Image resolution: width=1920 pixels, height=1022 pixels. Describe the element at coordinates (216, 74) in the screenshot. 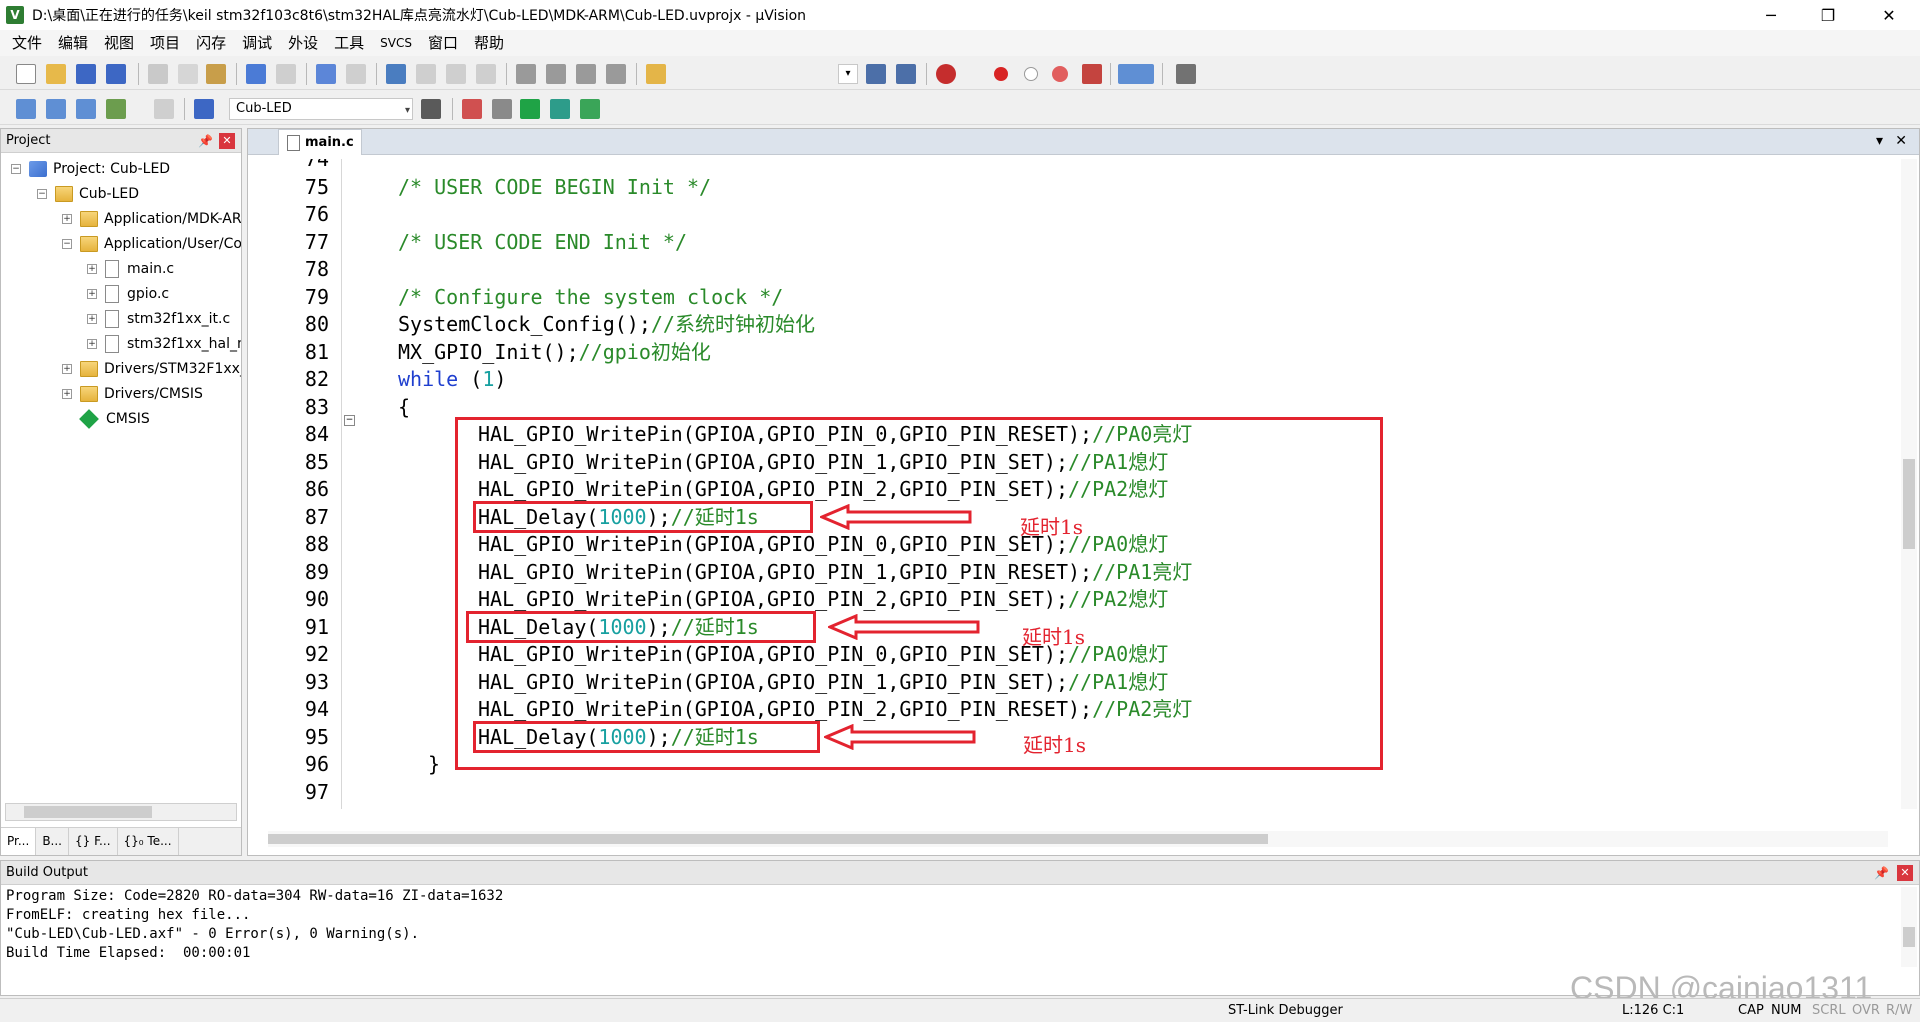

I see `paste-icon` at that location.